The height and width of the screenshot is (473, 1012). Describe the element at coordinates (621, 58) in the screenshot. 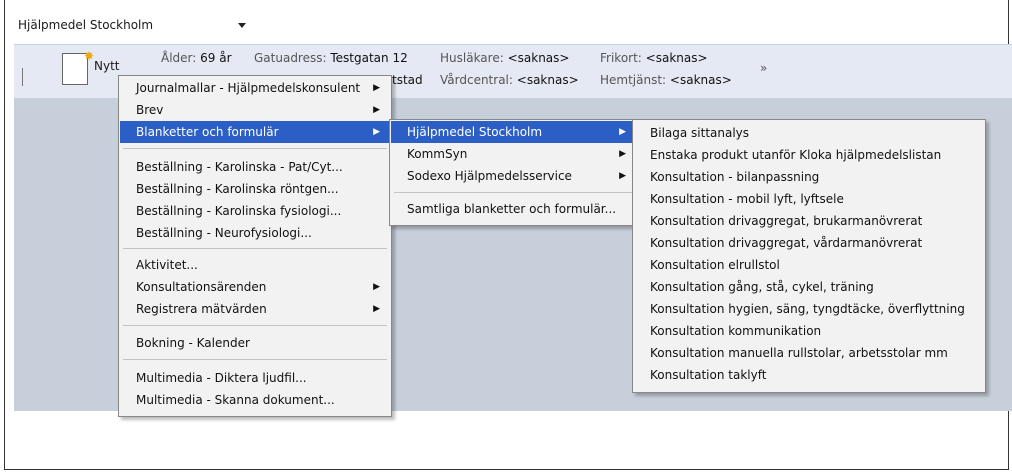

I see `frikort-label: Frikort:` at that location.